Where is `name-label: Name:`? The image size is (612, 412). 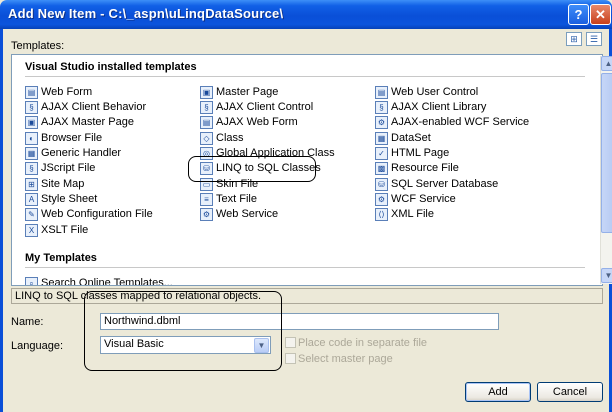 name-label: Name: is located at coordinates (27, 322).